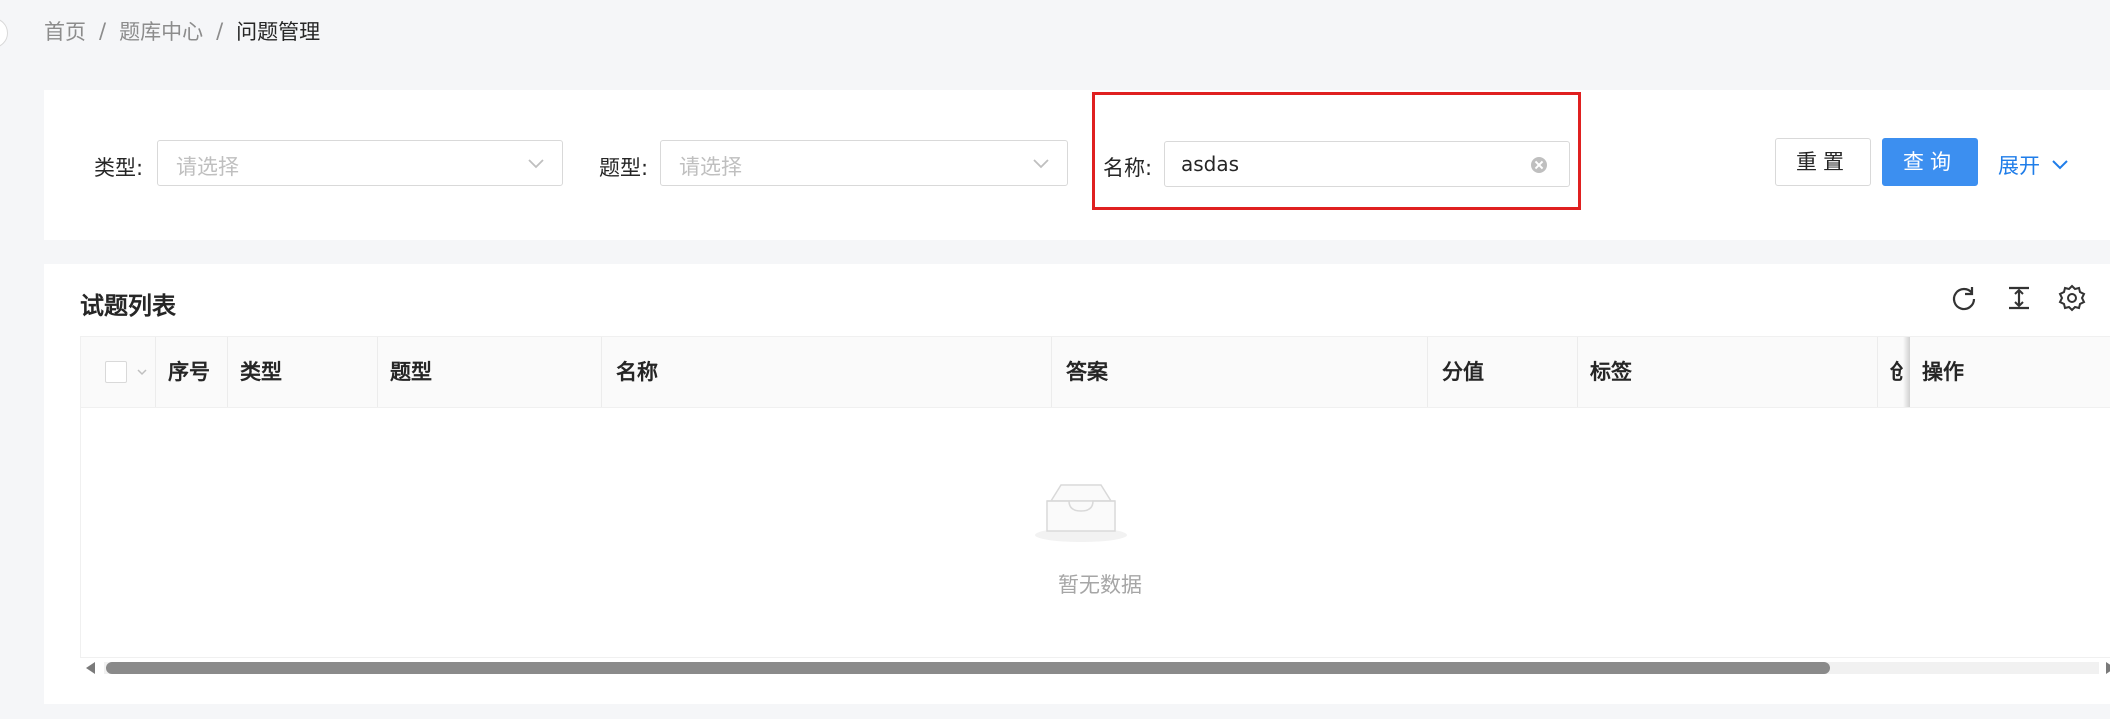  What do you see at coordinates (624, 168) in the screenshot?
I see `question-type-filter-label: 题型:` at bounding box center [624, 168].